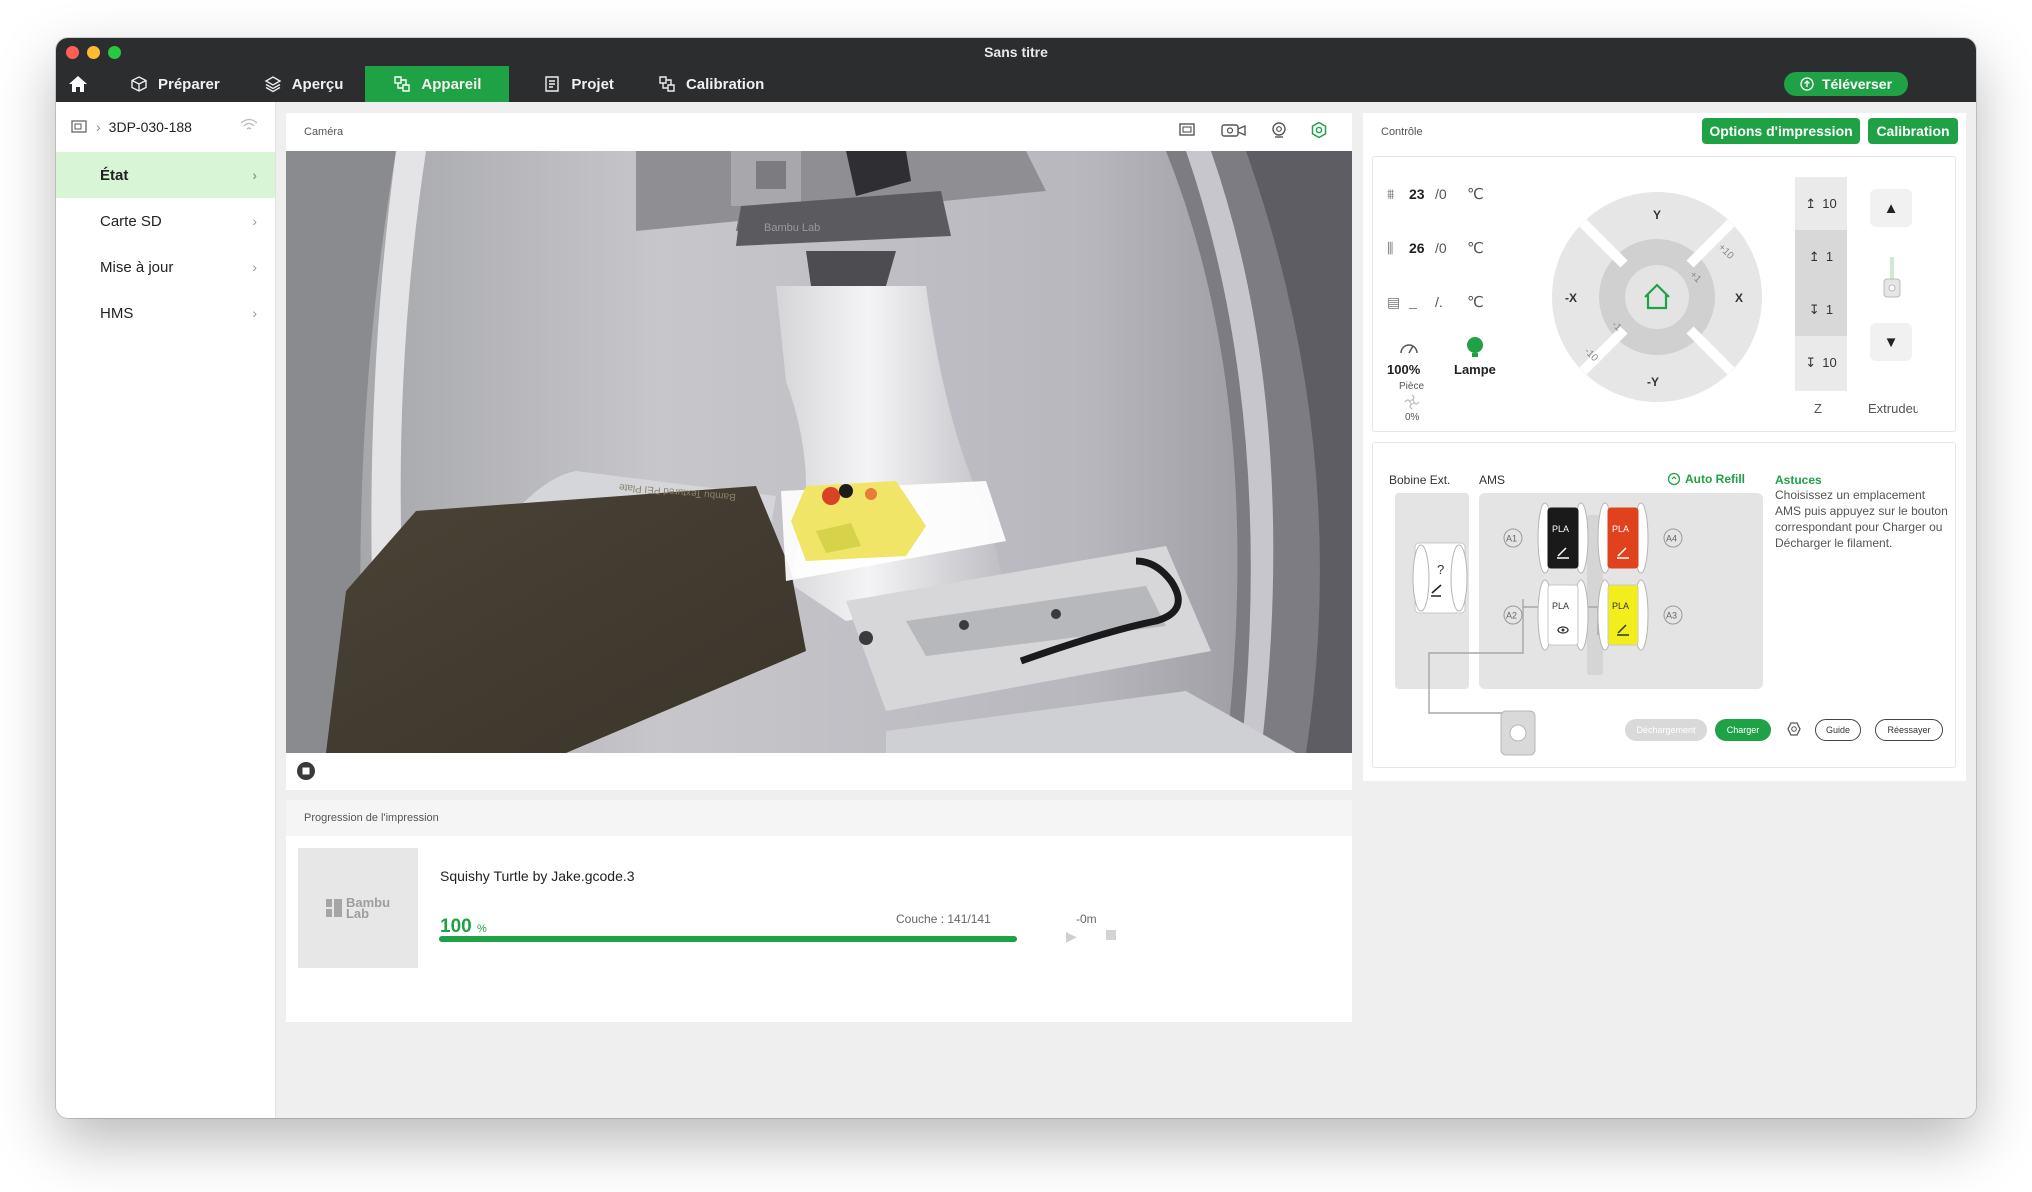 The width and height of the screenshot is (2032, 1192). What do you see at coordinates (1909, 730) in the screenshot?
I see `retry-button: Réessayer` at bounding box center [1909, 730].